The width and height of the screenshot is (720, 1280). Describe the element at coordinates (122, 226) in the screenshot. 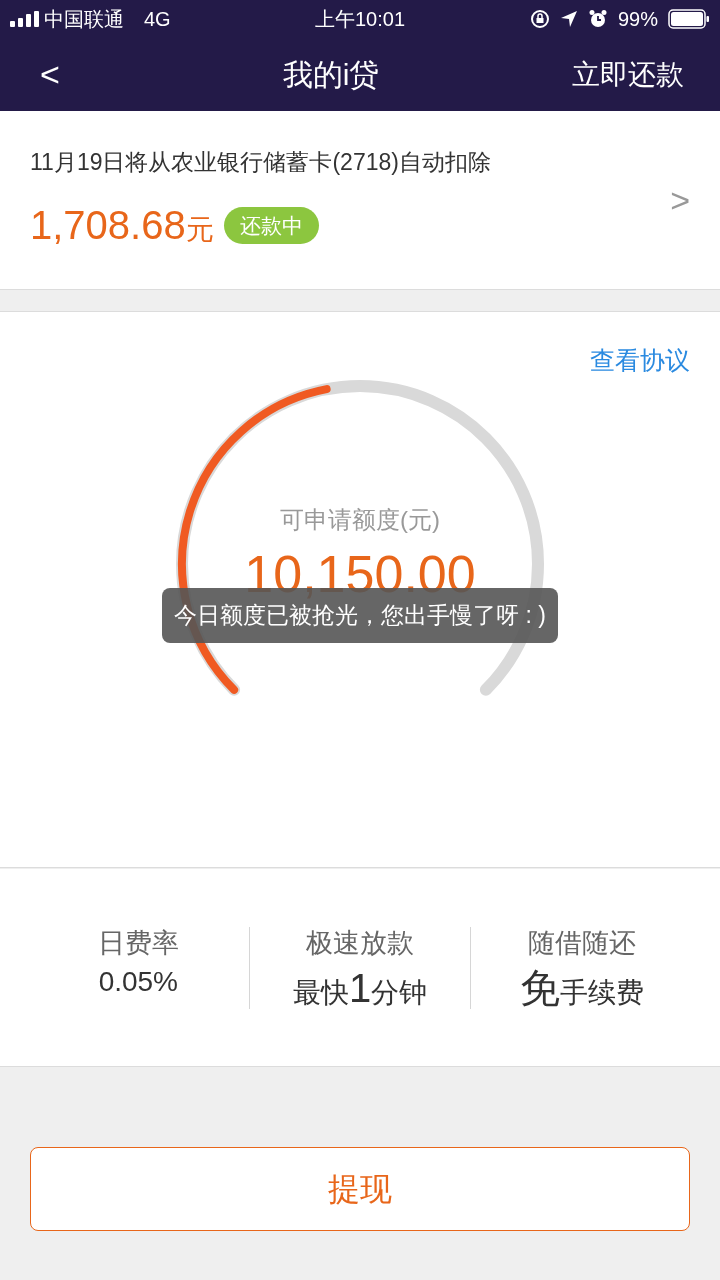

I see `repayment-amount: 1,708.68元` at that location.